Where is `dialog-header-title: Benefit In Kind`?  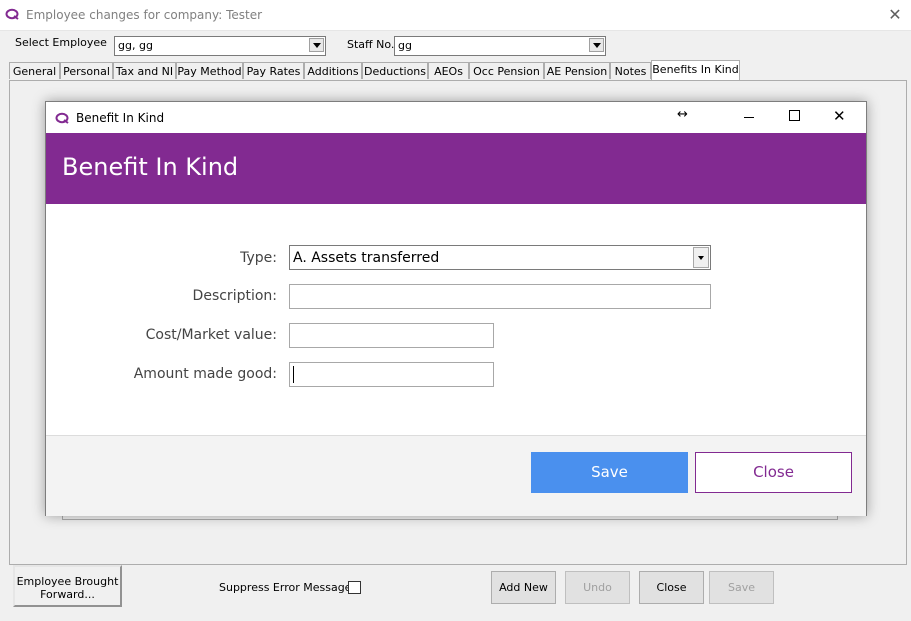 dialog-header-title: Benefit In Kind is located at coordinates (150, 167).